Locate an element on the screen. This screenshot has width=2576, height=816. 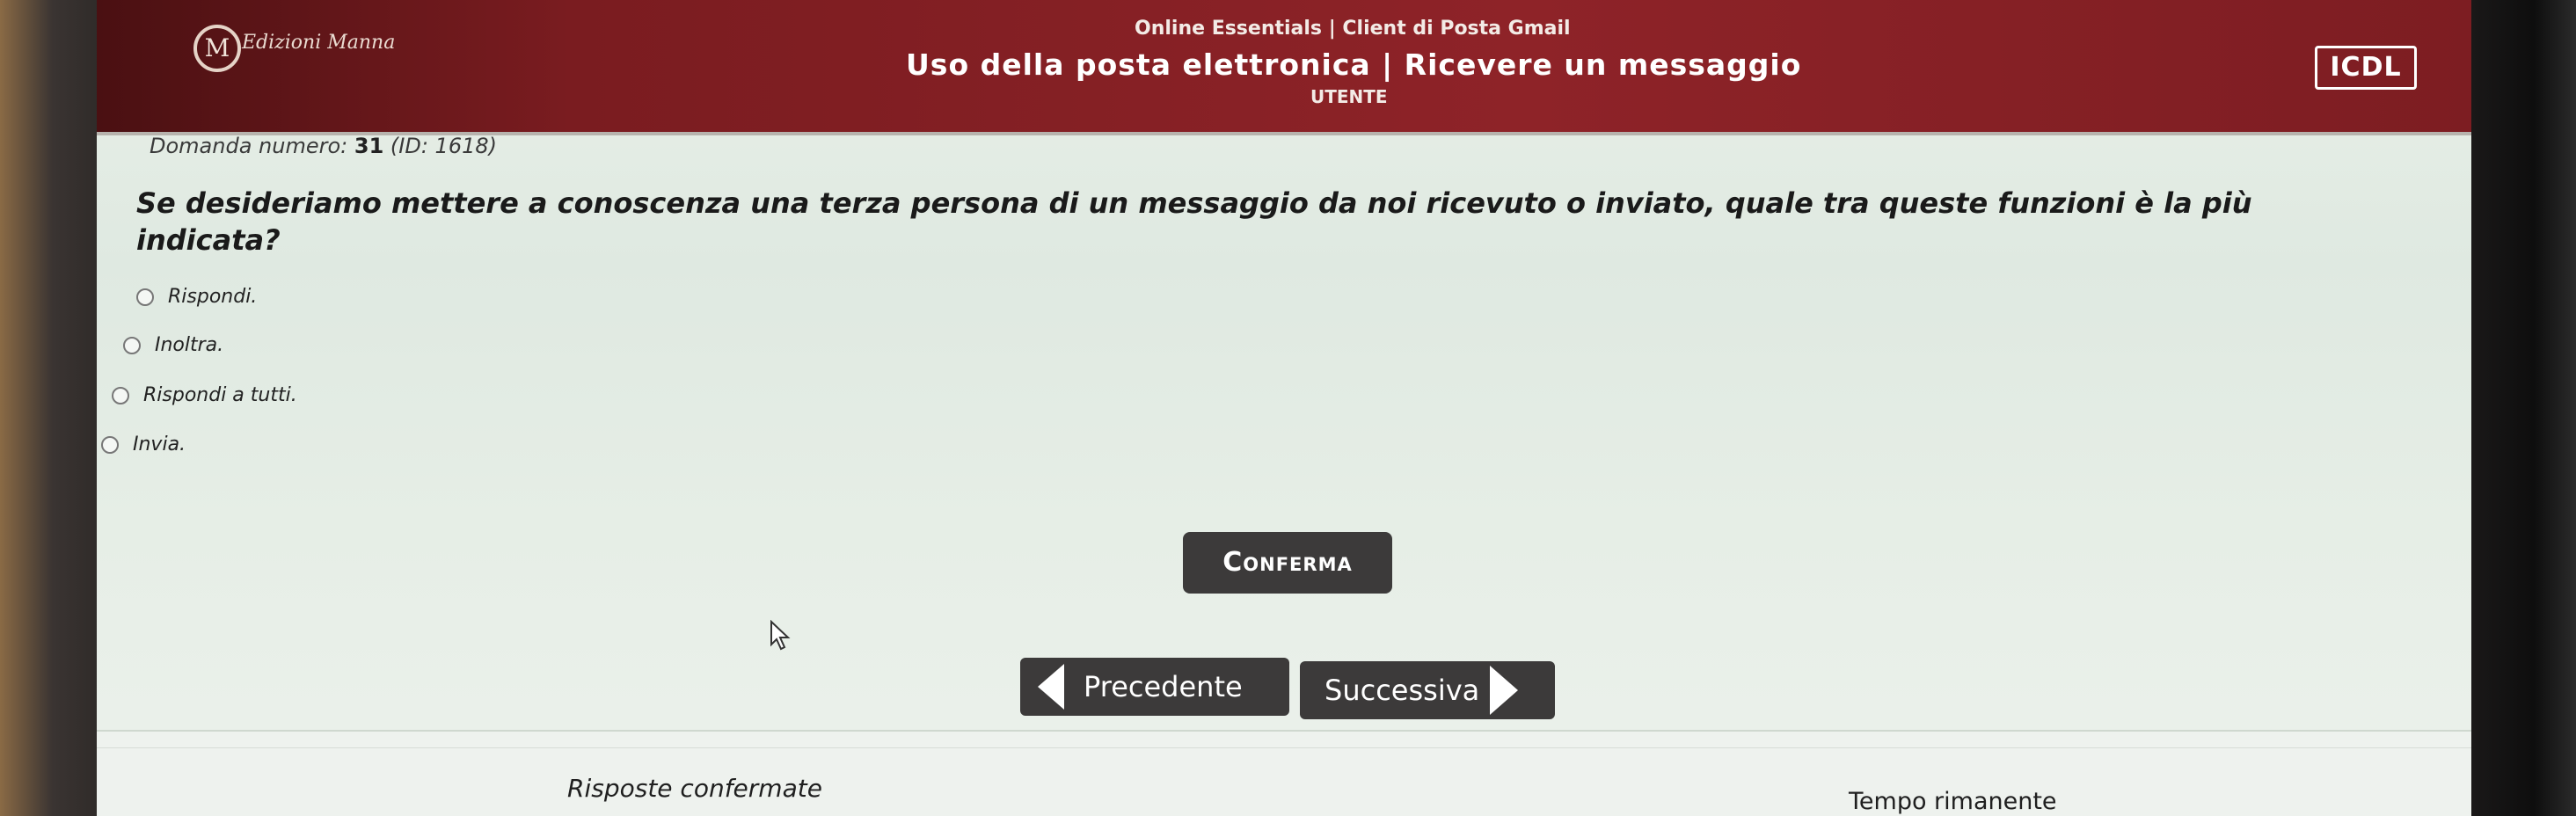
publisher-logo-text: Edizioni Manna is located at coordinates (319, 43).